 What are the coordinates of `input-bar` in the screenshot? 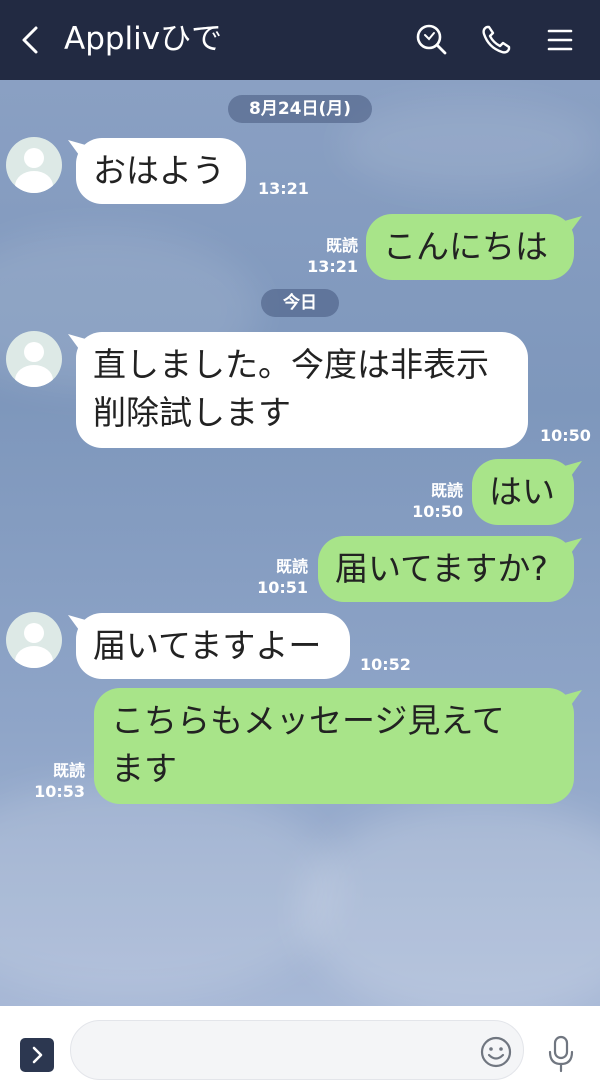 It's located at (300, 1046).